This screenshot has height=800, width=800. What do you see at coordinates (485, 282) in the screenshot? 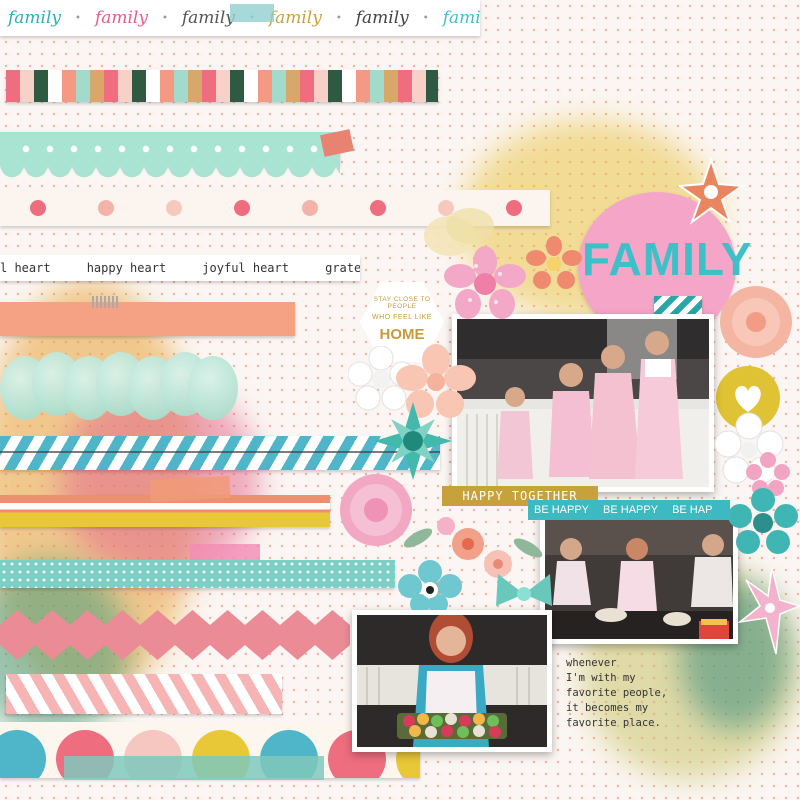
I see `pink-daisy-icon` at bounding box center [485, 282].